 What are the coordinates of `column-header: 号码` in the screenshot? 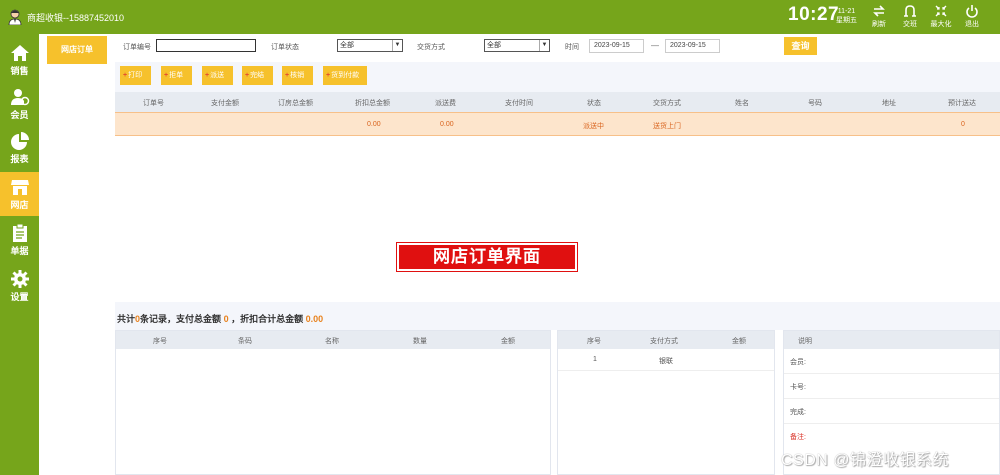 It's located at (815, 103).